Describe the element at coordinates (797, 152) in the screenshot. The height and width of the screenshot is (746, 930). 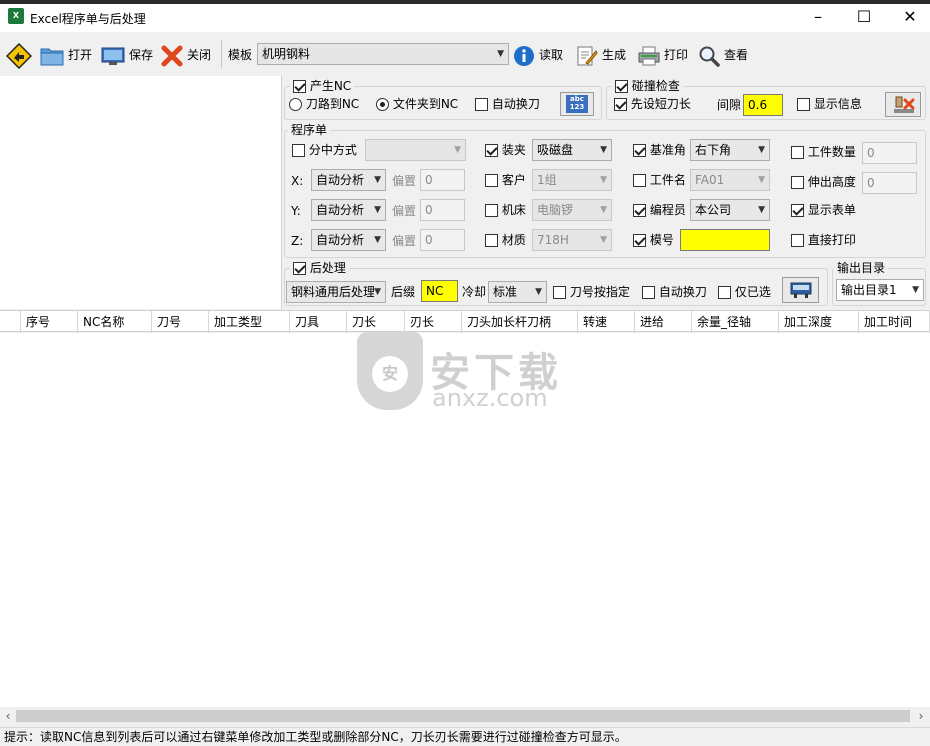
I see `part-qty-checkbox` at that location.